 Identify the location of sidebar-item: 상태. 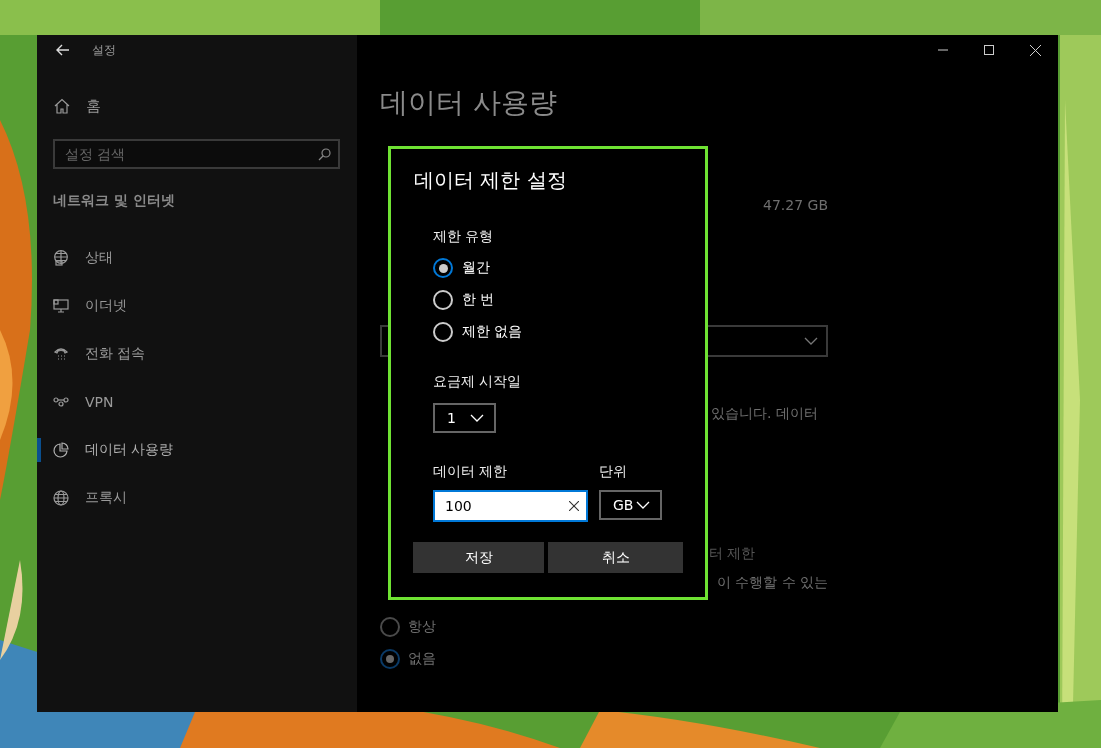
(197, 258).